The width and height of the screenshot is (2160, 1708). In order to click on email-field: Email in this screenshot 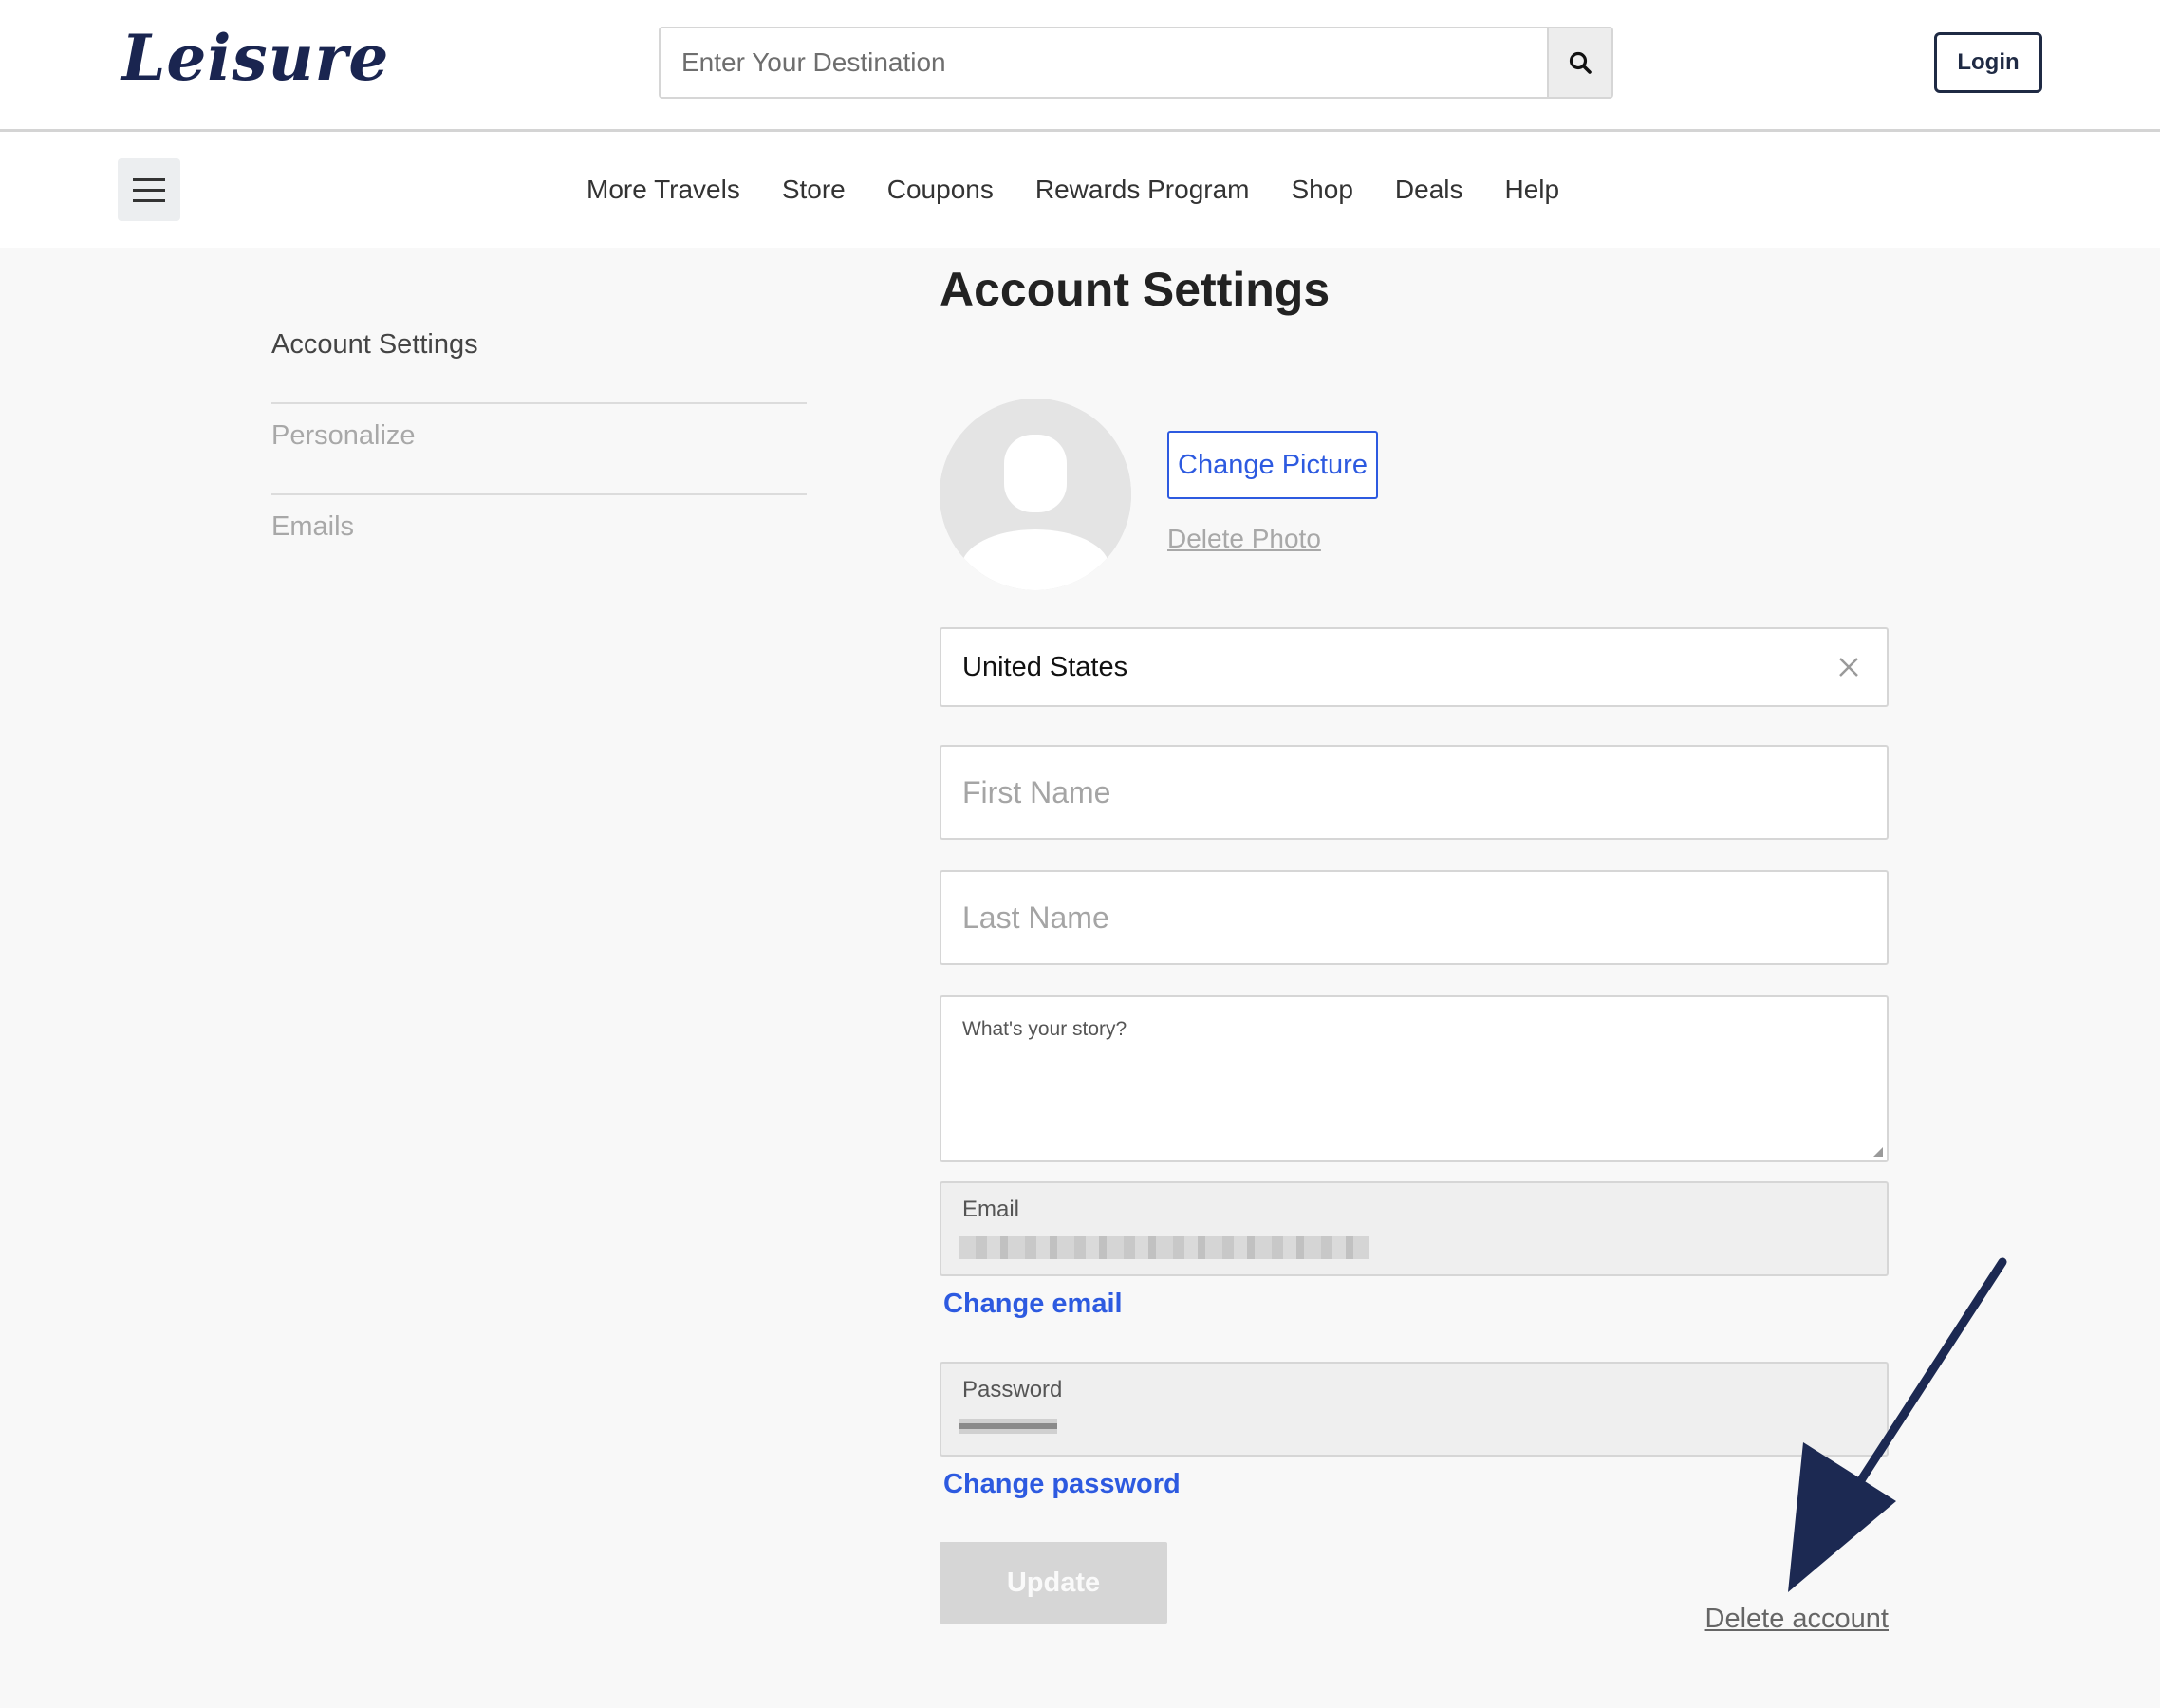, I will do `click(1415, 1228)`.